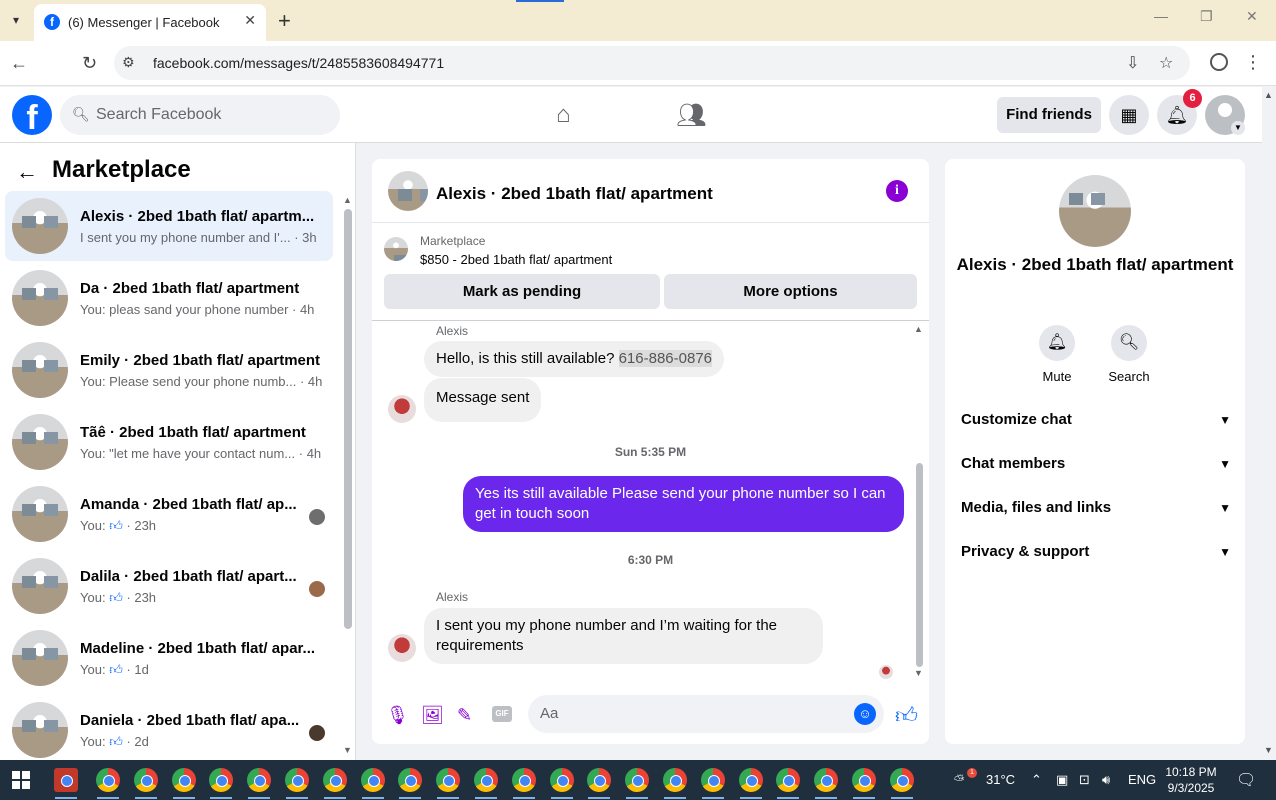 The width and height of the screenshot is (1276, 800). Describe the element at coordinates (1129, 115) in the screenshot. I see `menu-grid-icon: ▦` at that location.